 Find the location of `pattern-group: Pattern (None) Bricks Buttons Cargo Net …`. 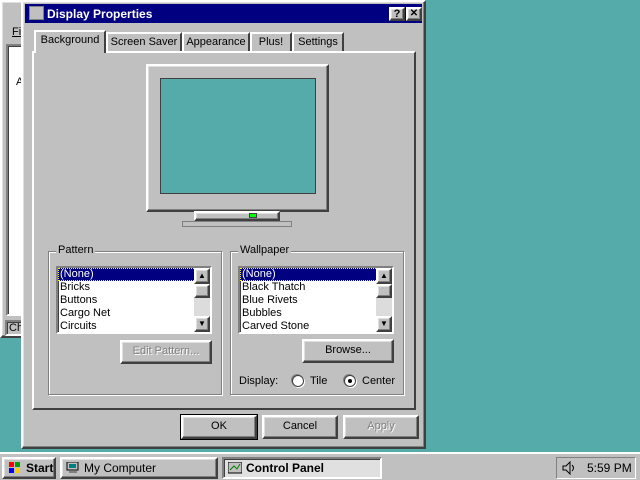

pattern-group: Pattern (None) Bricks Buttons Cargo Net … is located at coordinates (135, 319).